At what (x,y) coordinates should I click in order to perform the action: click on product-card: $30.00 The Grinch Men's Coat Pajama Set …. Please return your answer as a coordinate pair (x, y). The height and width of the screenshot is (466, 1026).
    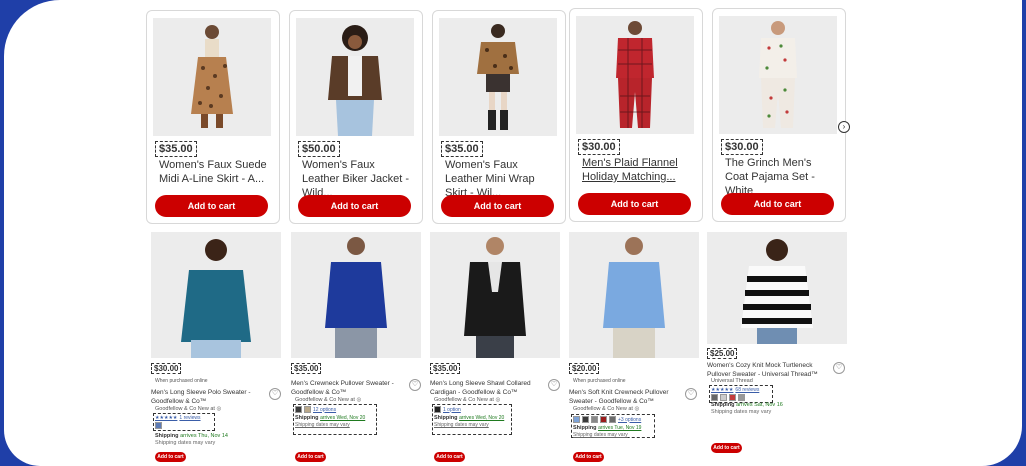
    Looking at the image, I should click on (779, 115).